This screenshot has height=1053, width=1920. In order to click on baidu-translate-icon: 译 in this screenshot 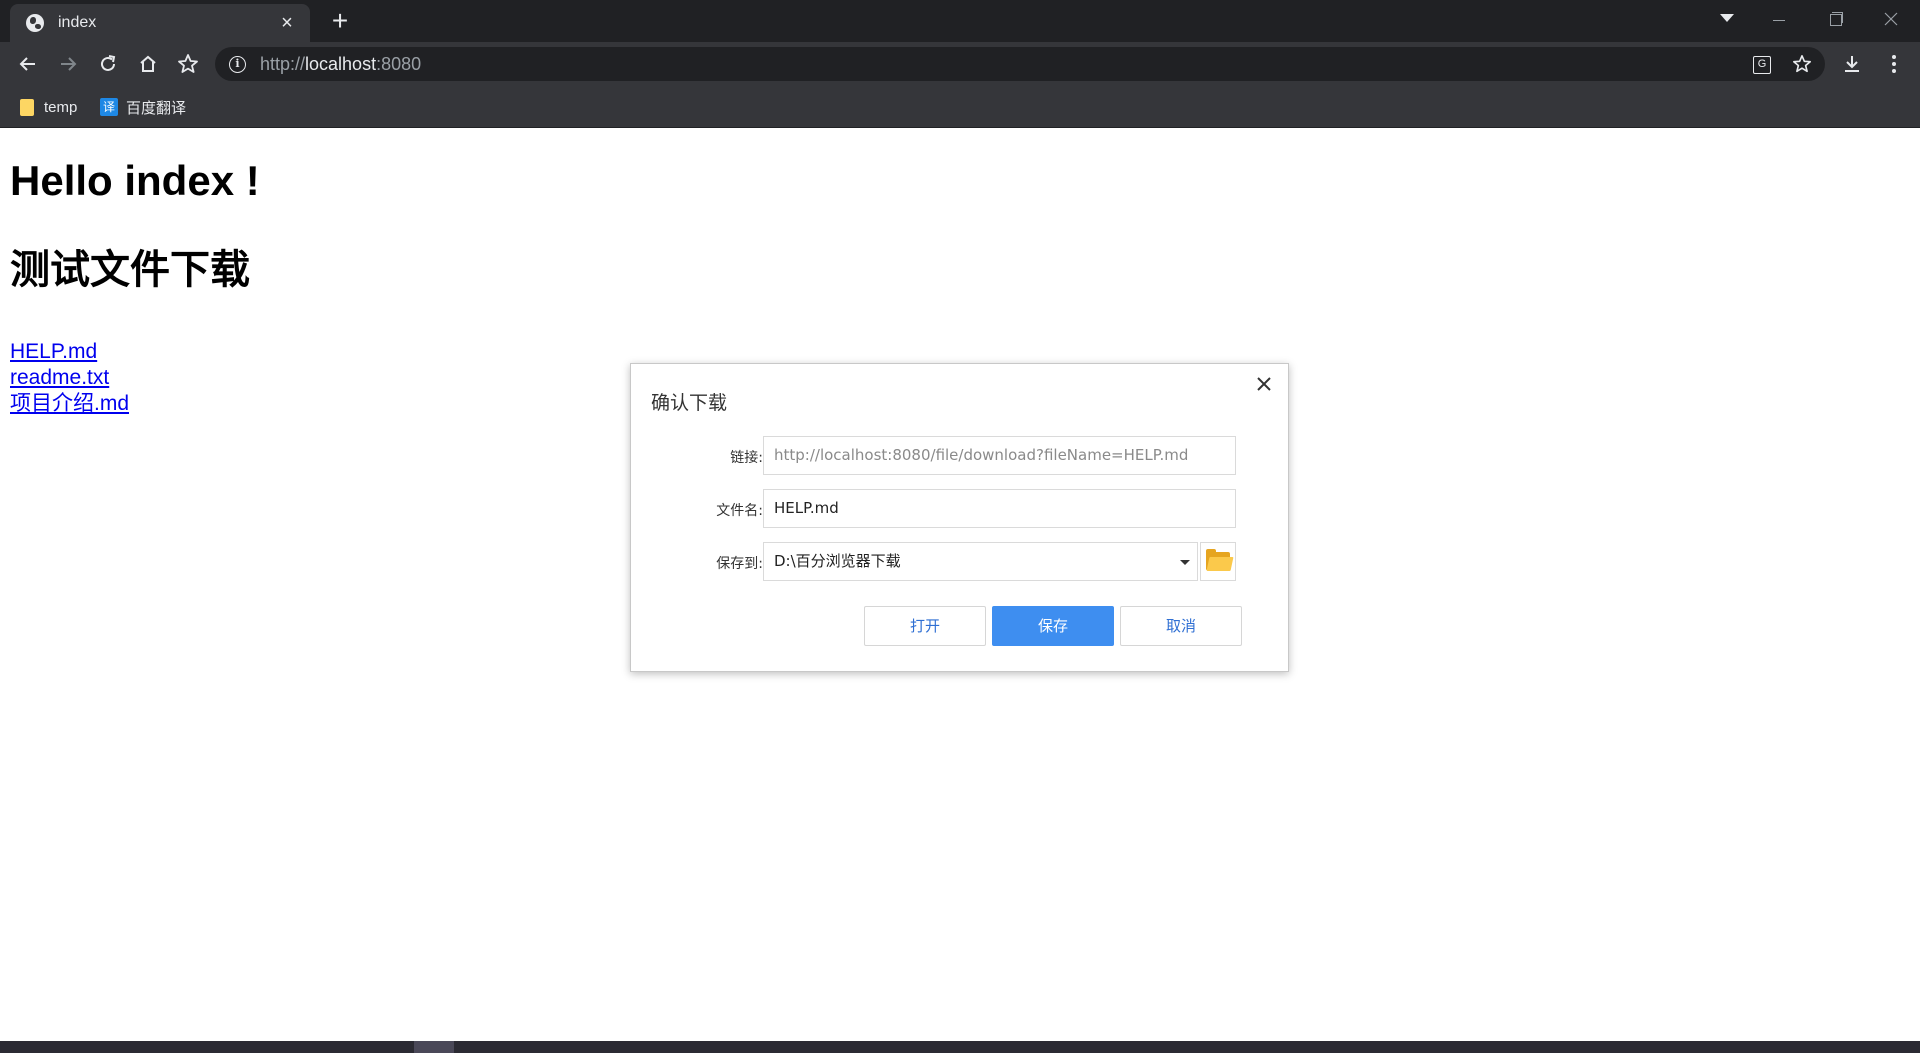, I will do `click(109, 107)`.